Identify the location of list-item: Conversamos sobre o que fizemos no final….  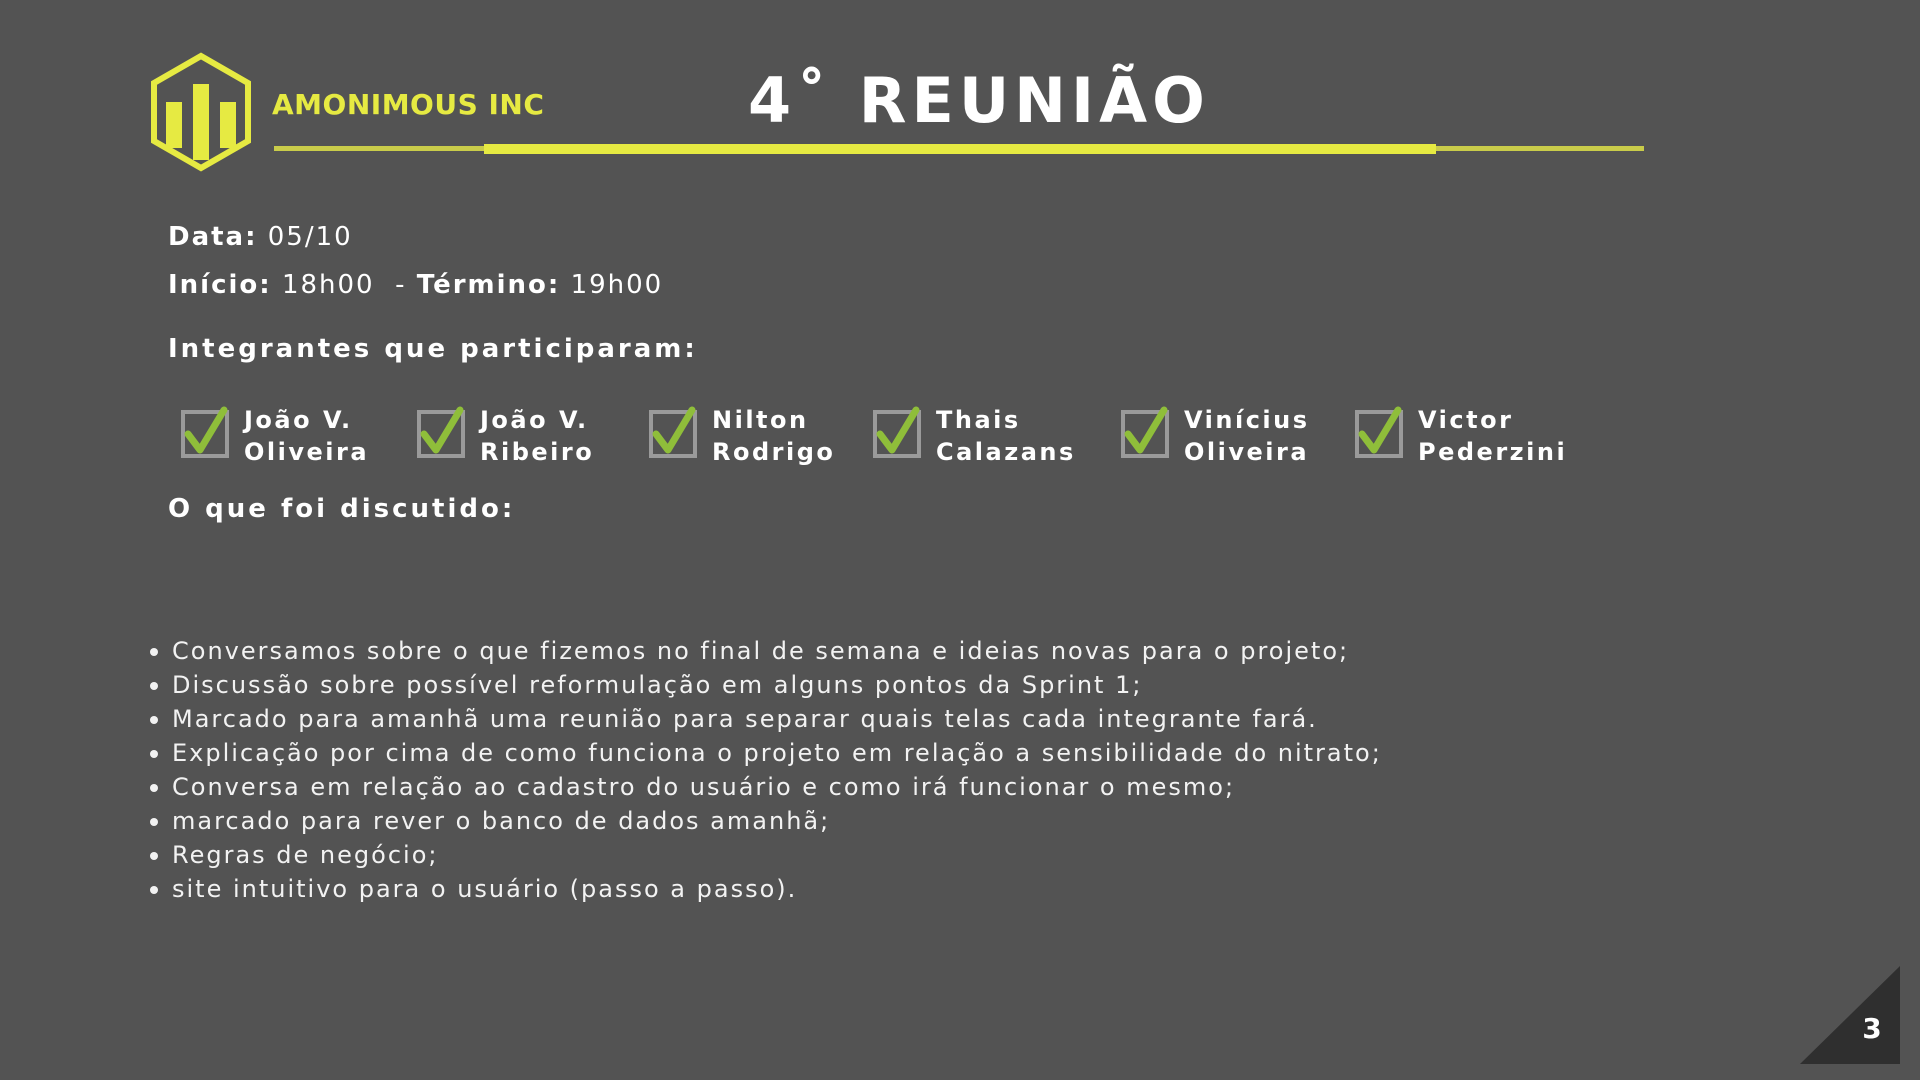
(898, 651).